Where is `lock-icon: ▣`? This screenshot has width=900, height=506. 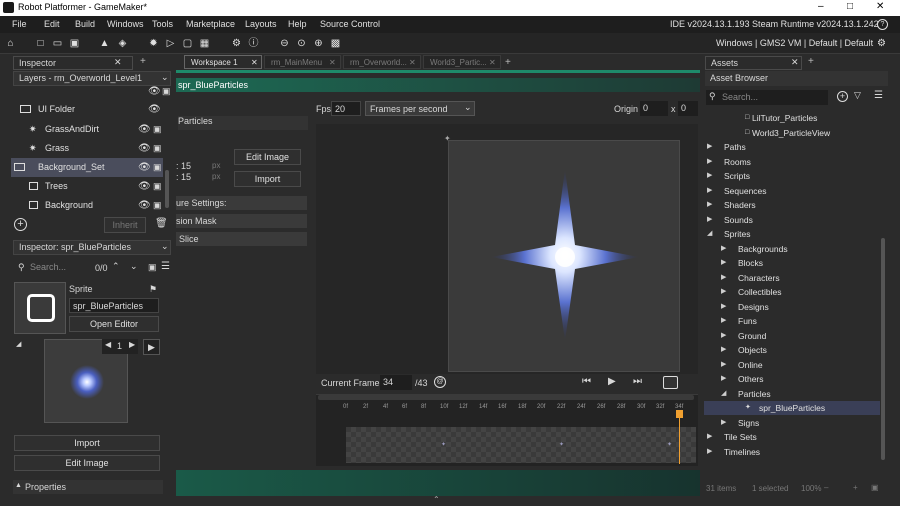 lock-icon: ▣ is located at coordinates (157, 129).